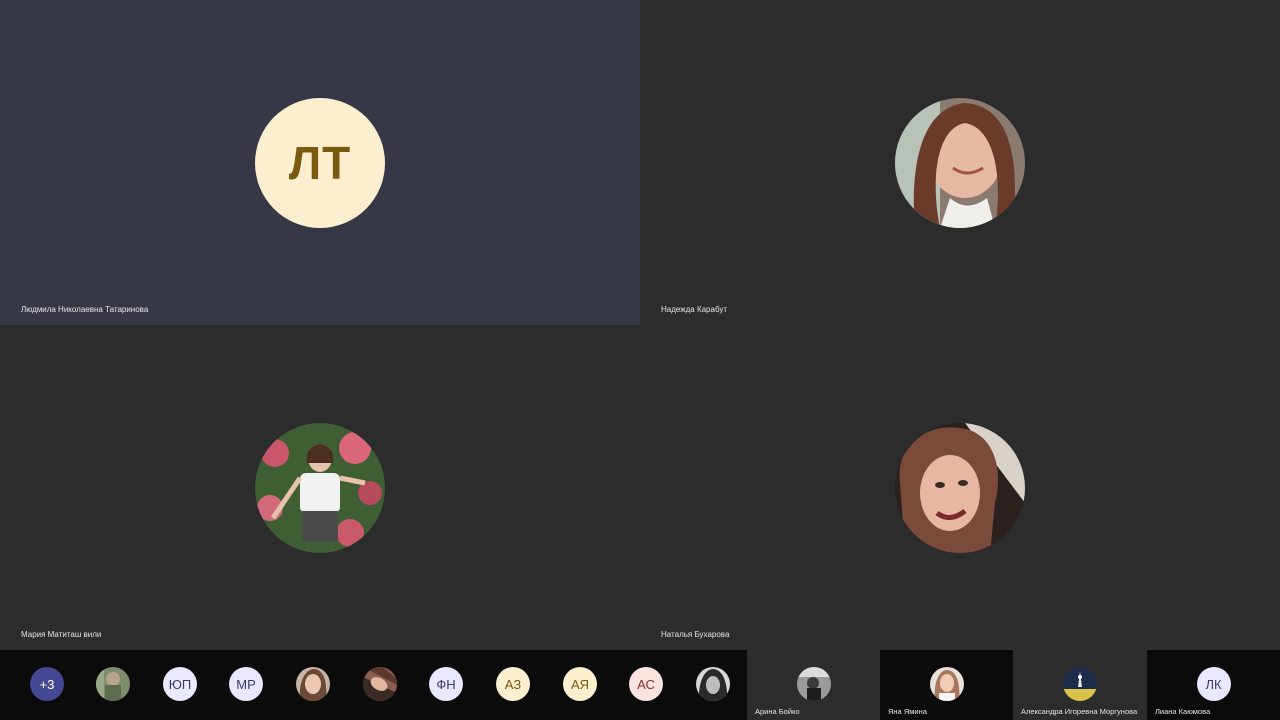  I want to click on avatar-initials: МР, so click(246, 684).